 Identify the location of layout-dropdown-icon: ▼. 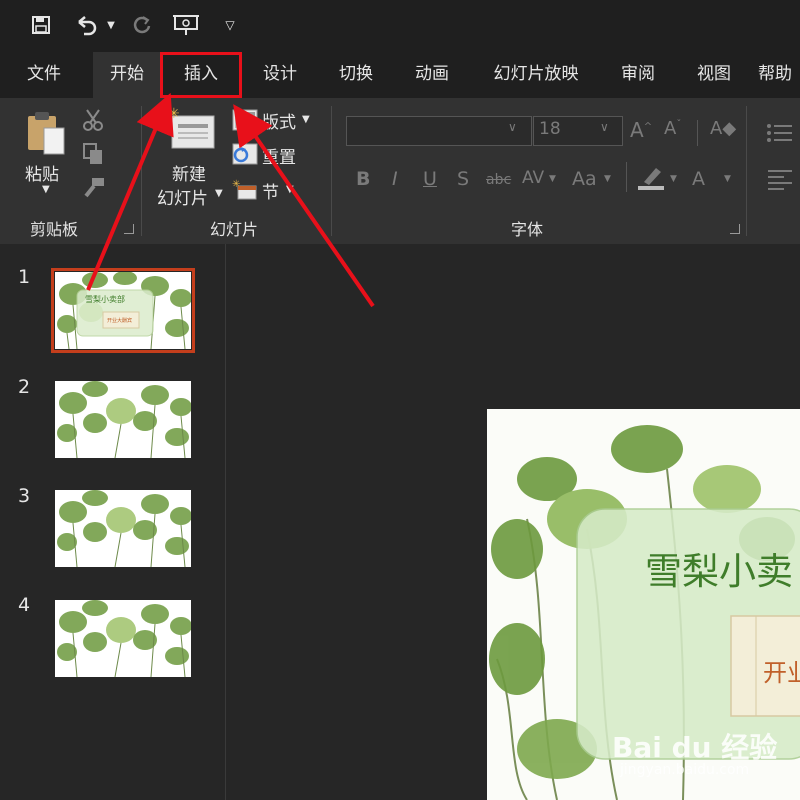
(306, 119).